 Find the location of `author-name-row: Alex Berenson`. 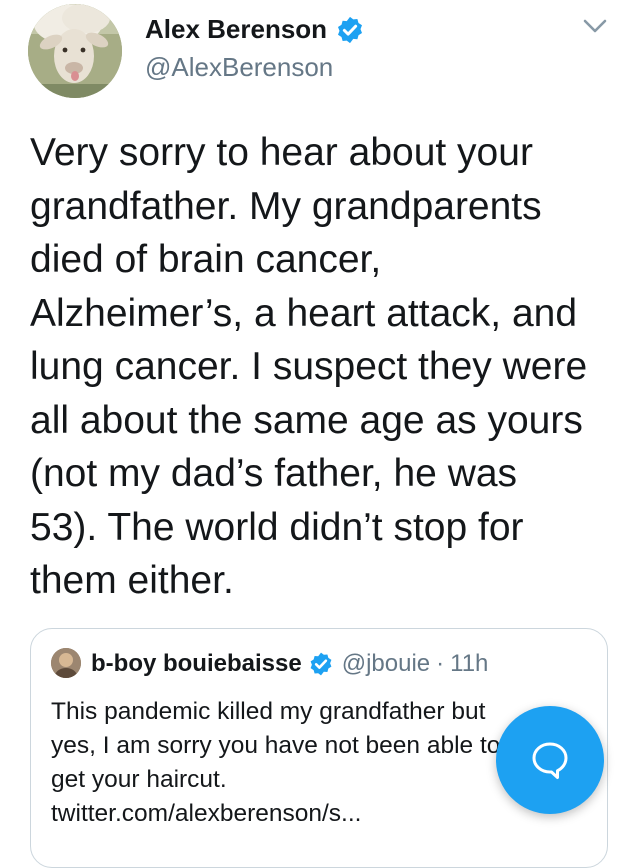

author-name-row: Alex Berenson is located at coordinates (255, 29).